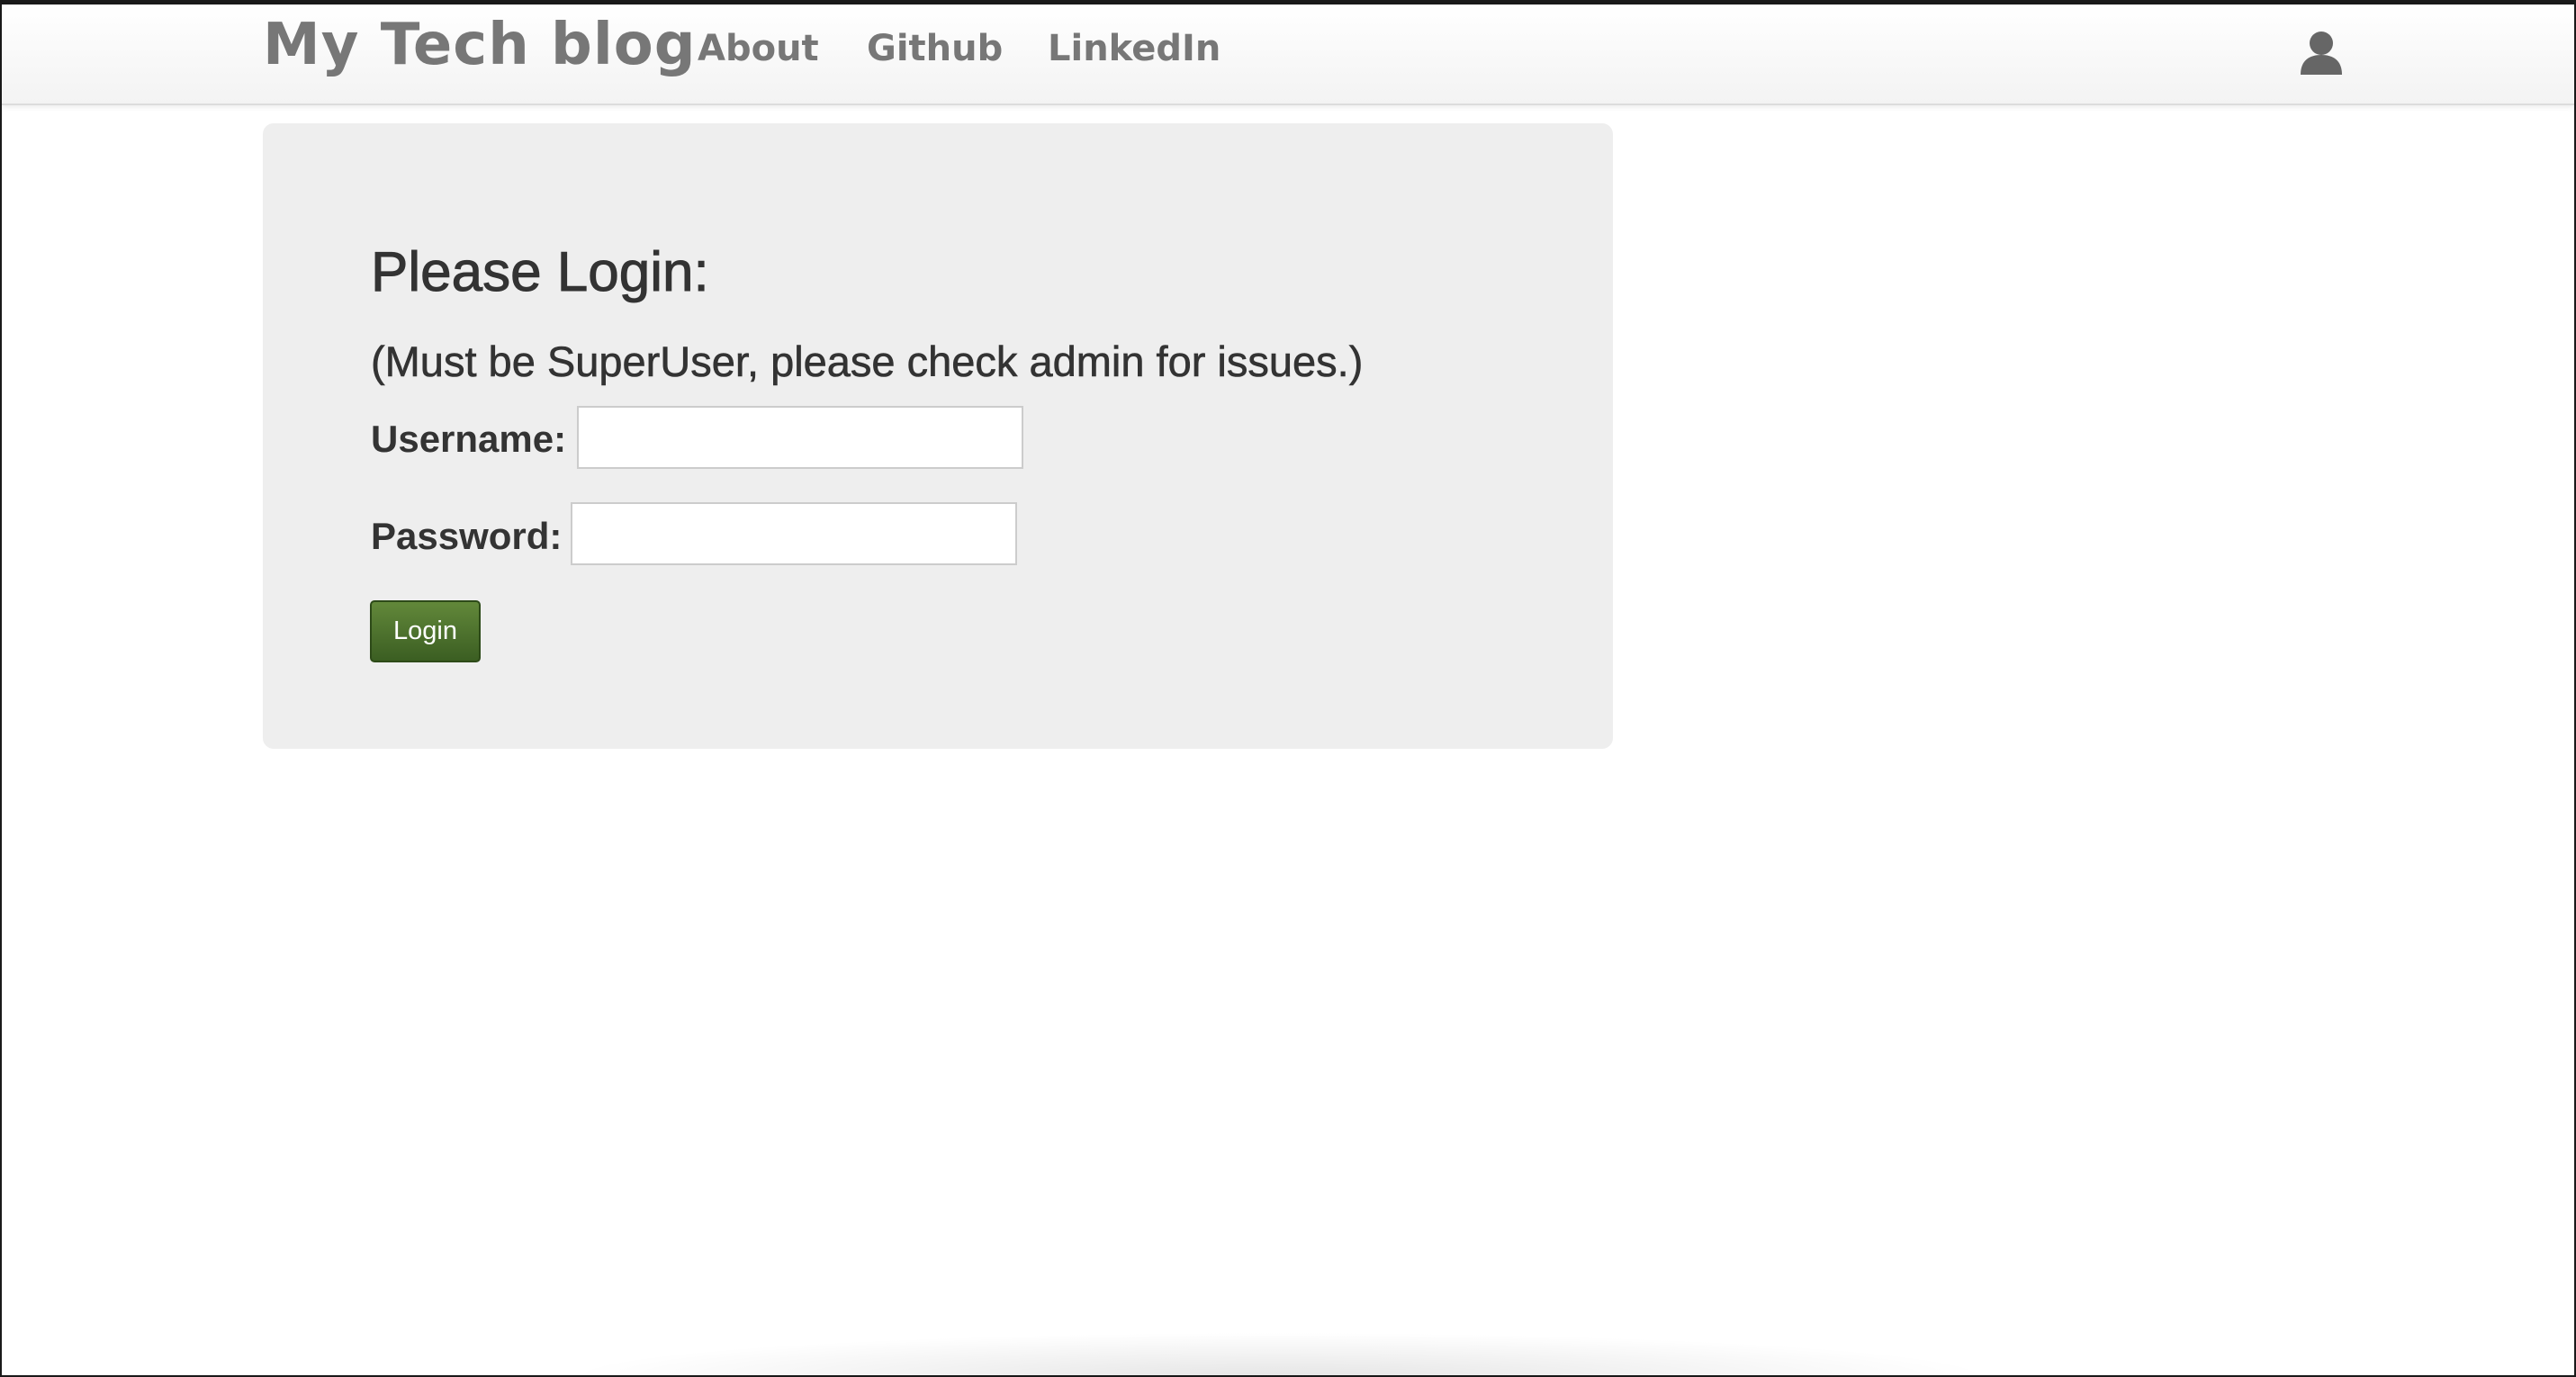  What do you see at coordinates (467, 536) in the screenshot?
I see `password-label: Password:` at bounding box center [467, 536].